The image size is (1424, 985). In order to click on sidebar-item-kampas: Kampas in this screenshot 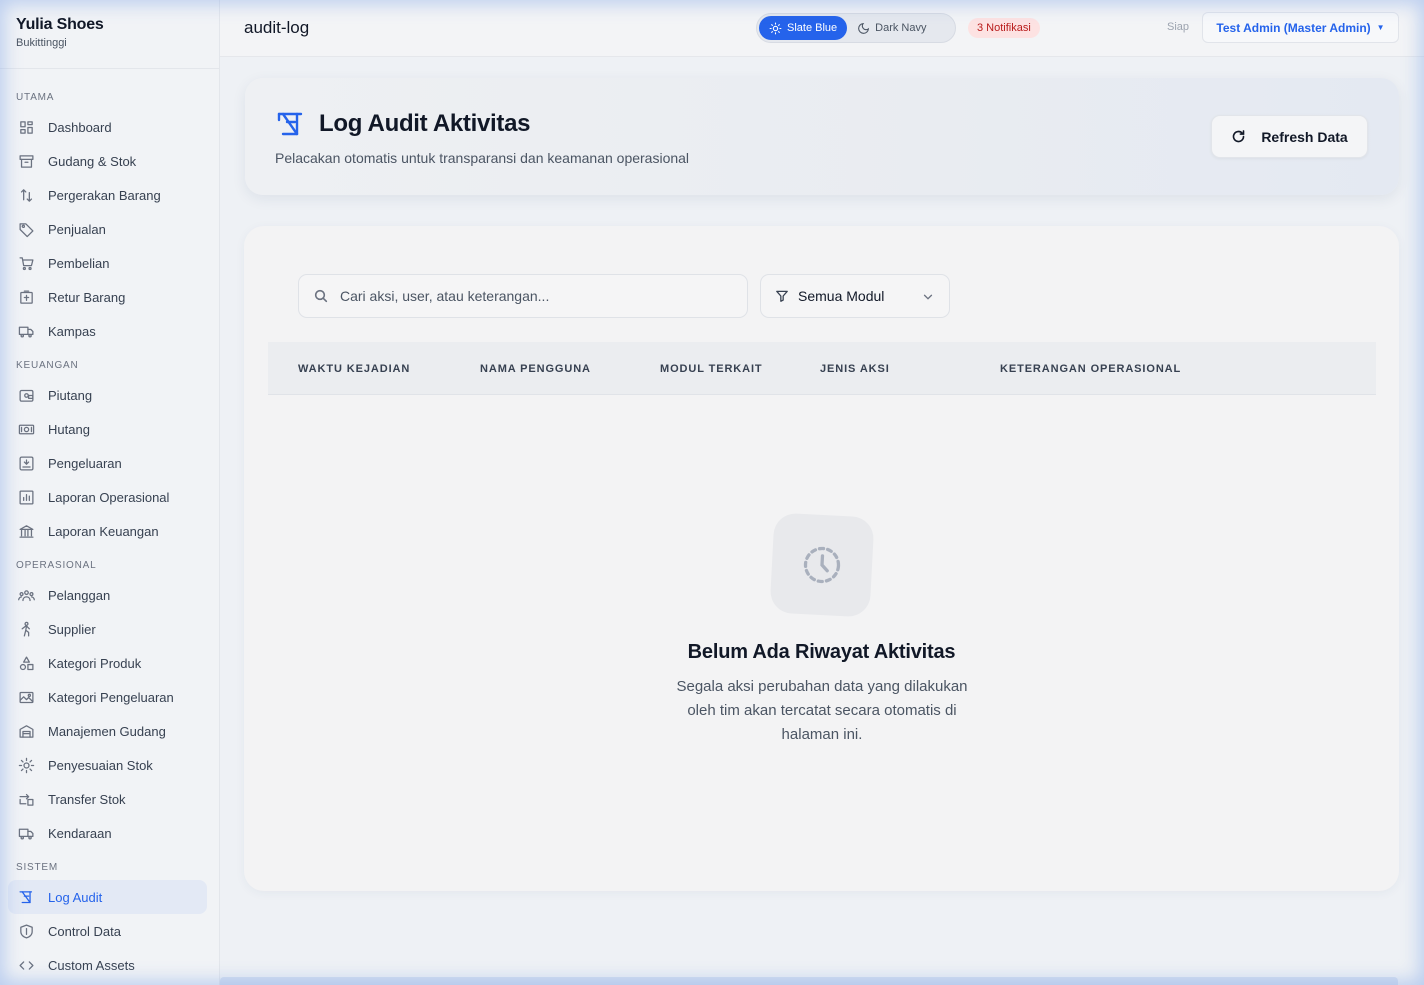, I will do `click(107, 331)`.